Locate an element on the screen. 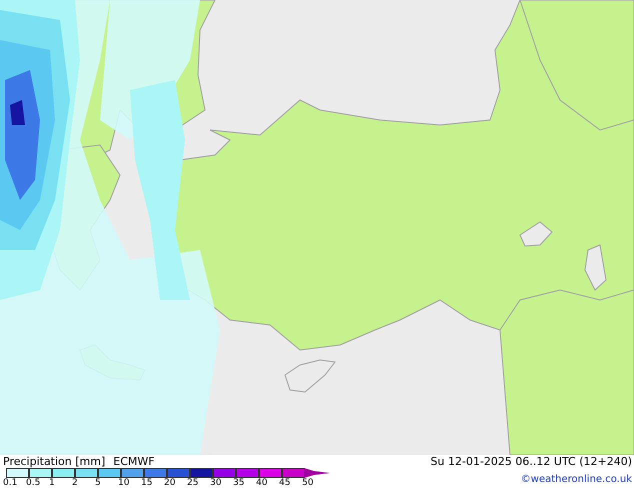 This screenshot has width=634, height=490. valid-time: Su 12-01-2025 06..12 UTC (12+240) is located at coordinates (531, 461).